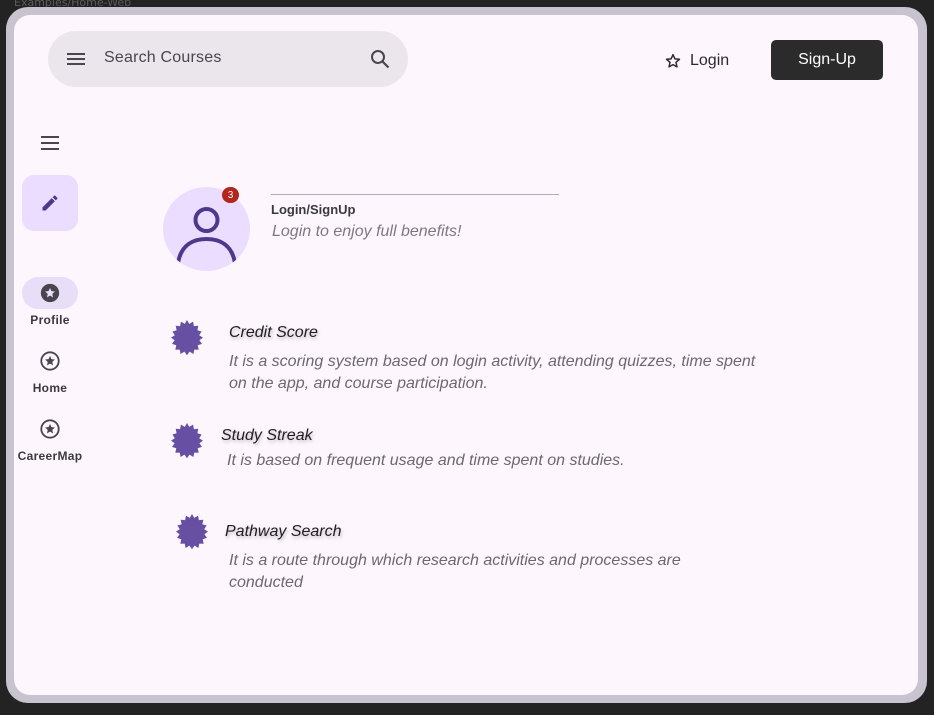 This screenshot has height=715, width=934. Describe the element at coordinates (415, 194) in the screenshot. I see `divider` at that location.